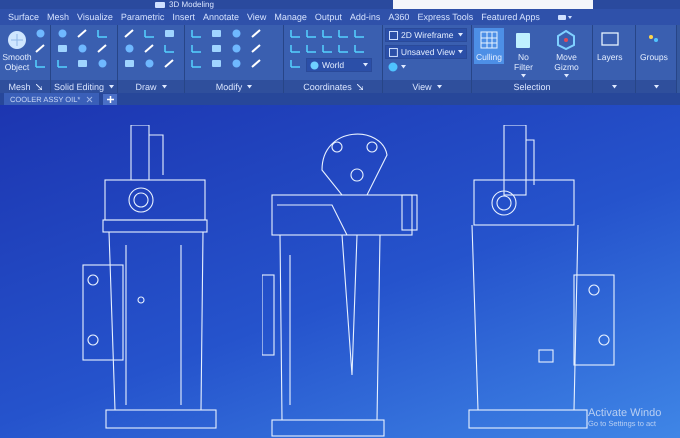 The height and width of the screenshot is (438, 680). I want to click on grid-cube-icon, so click(489, 40).